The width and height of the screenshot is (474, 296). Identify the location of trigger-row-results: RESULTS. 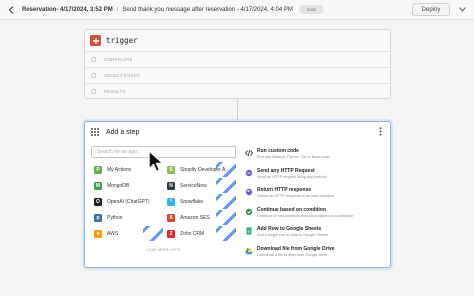
(237, 91).